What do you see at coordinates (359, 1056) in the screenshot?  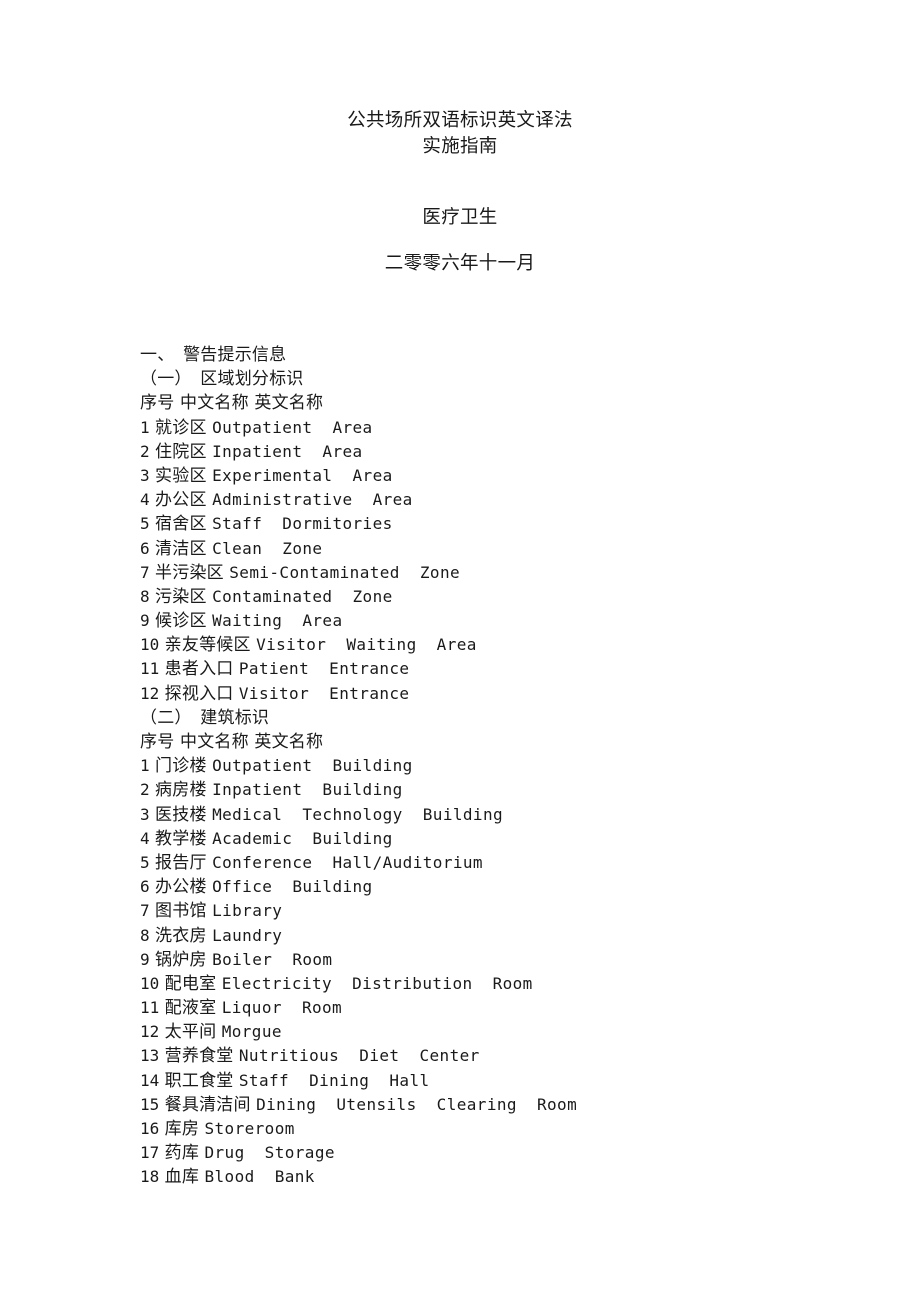 I see `row-english-name: Nutritious Diet Center` at bounding box center [359, 1056].